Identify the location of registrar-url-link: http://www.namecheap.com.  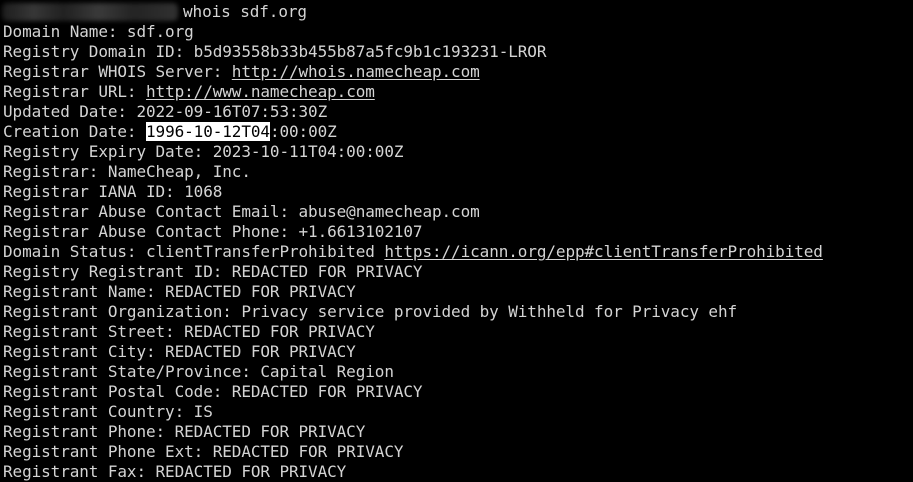
(260, 91).